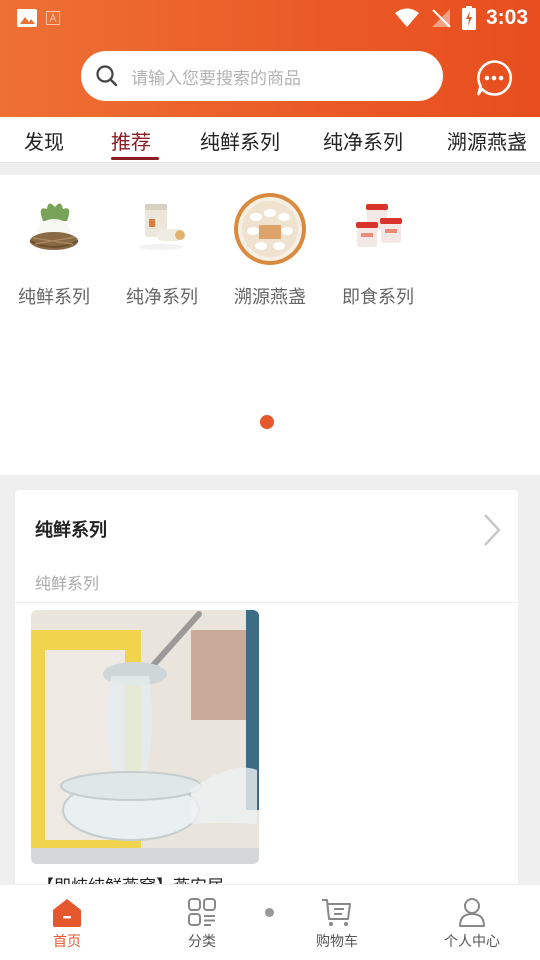  I want to click on cart-icon, so click(336, 912).